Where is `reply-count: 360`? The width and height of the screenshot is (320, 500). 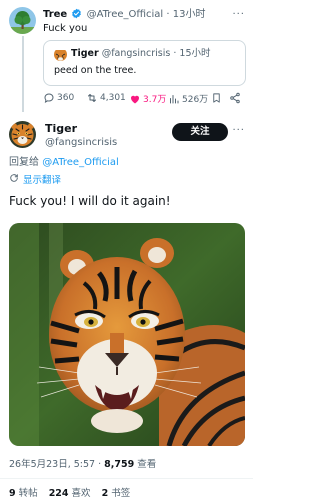 reply-count: 360 is located at coordinates (66, 98).